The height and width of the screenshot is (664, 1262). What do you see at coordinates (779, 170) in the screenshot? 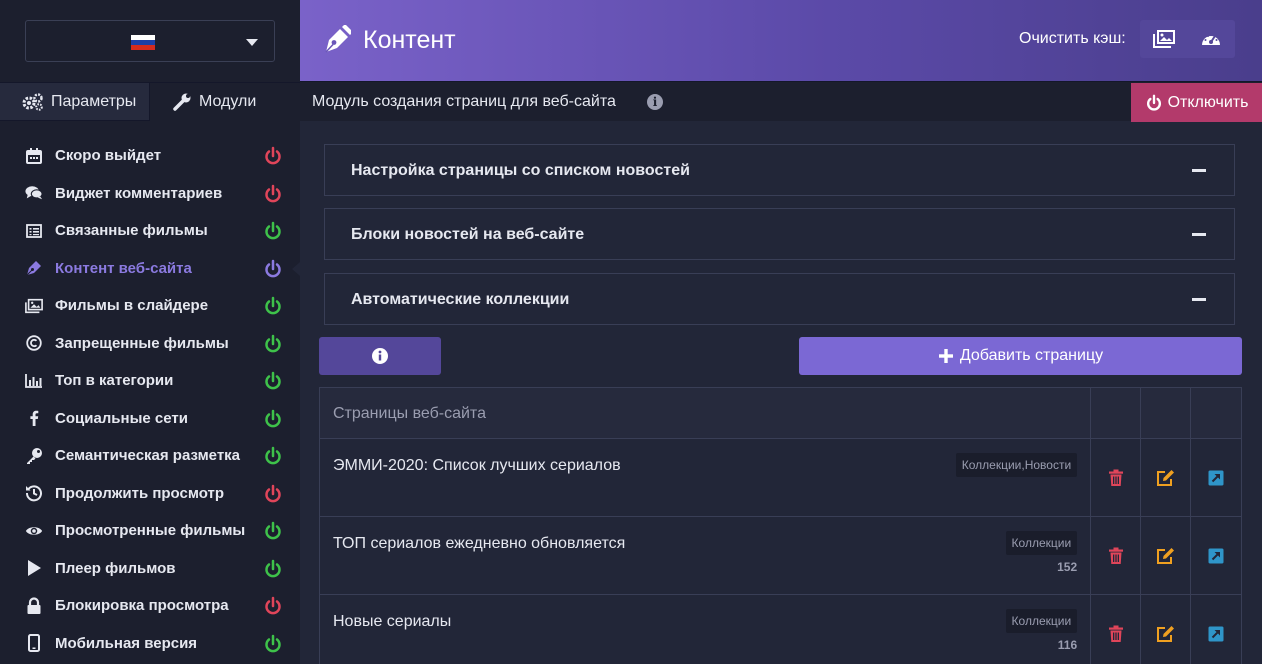
I see `accordion-news-list-settings: Настройка страницы со списком новостей` at bounding box center [779, 170].